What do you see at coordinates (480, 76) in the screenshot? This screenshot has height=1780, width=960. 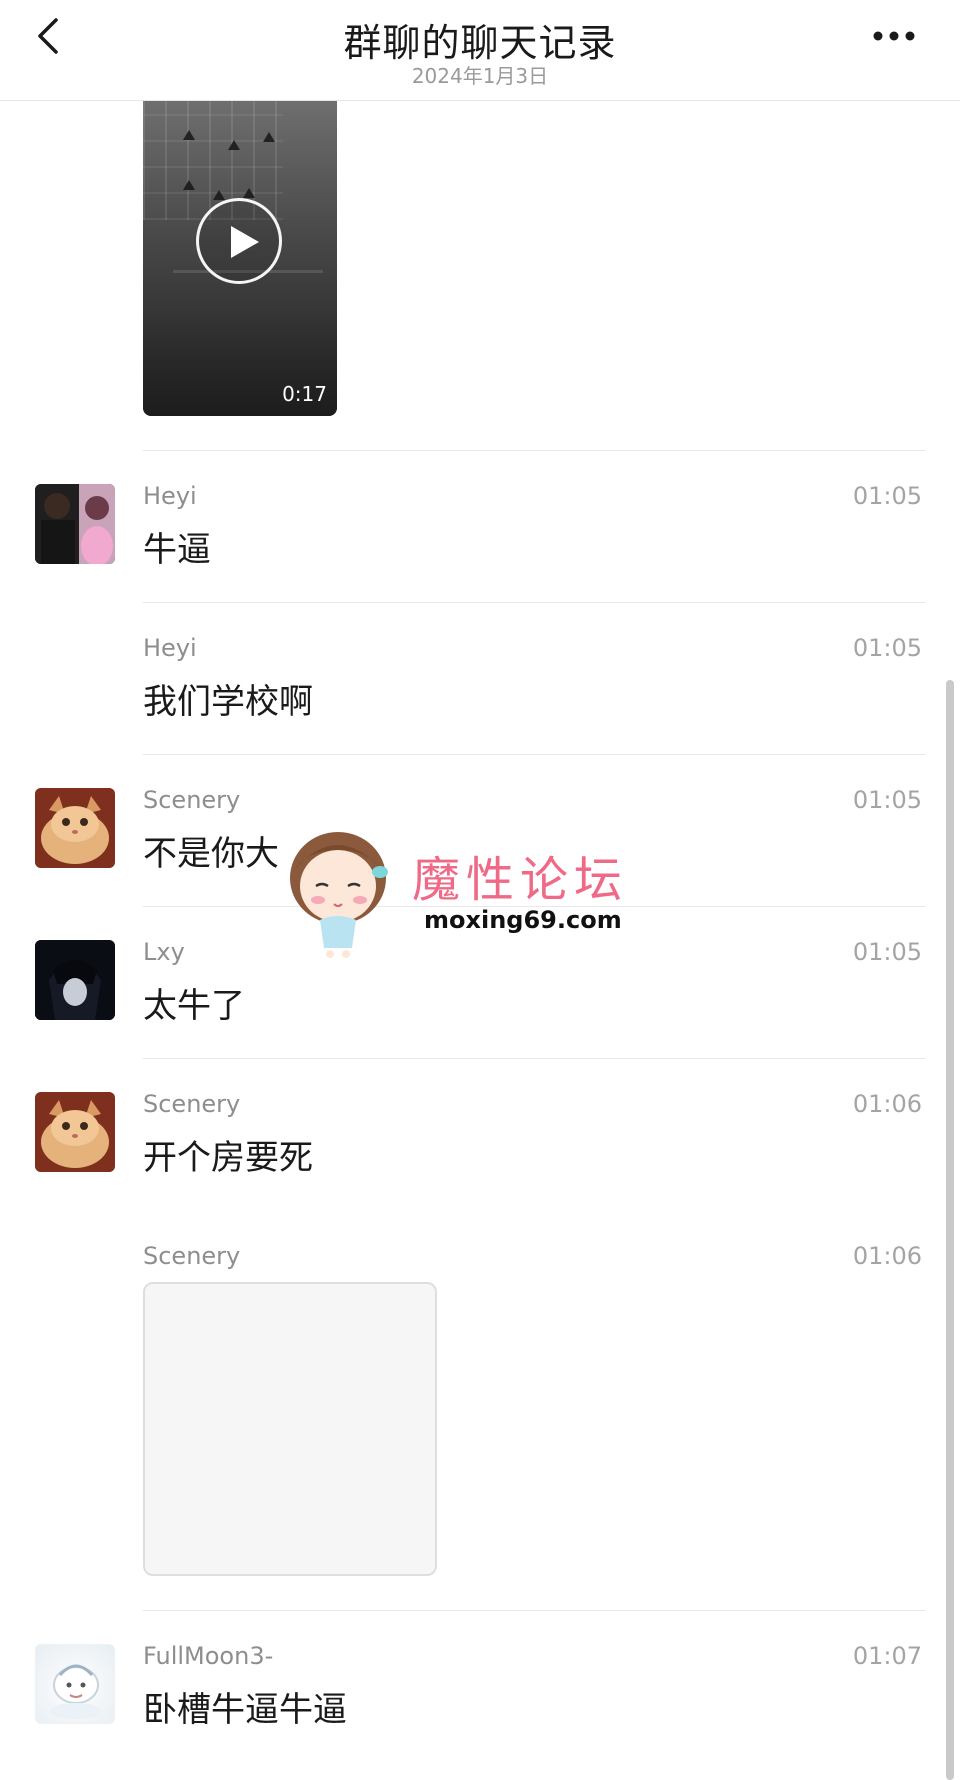 I see `page-date: 2024年1月3日` at bounding box center [480, 76].